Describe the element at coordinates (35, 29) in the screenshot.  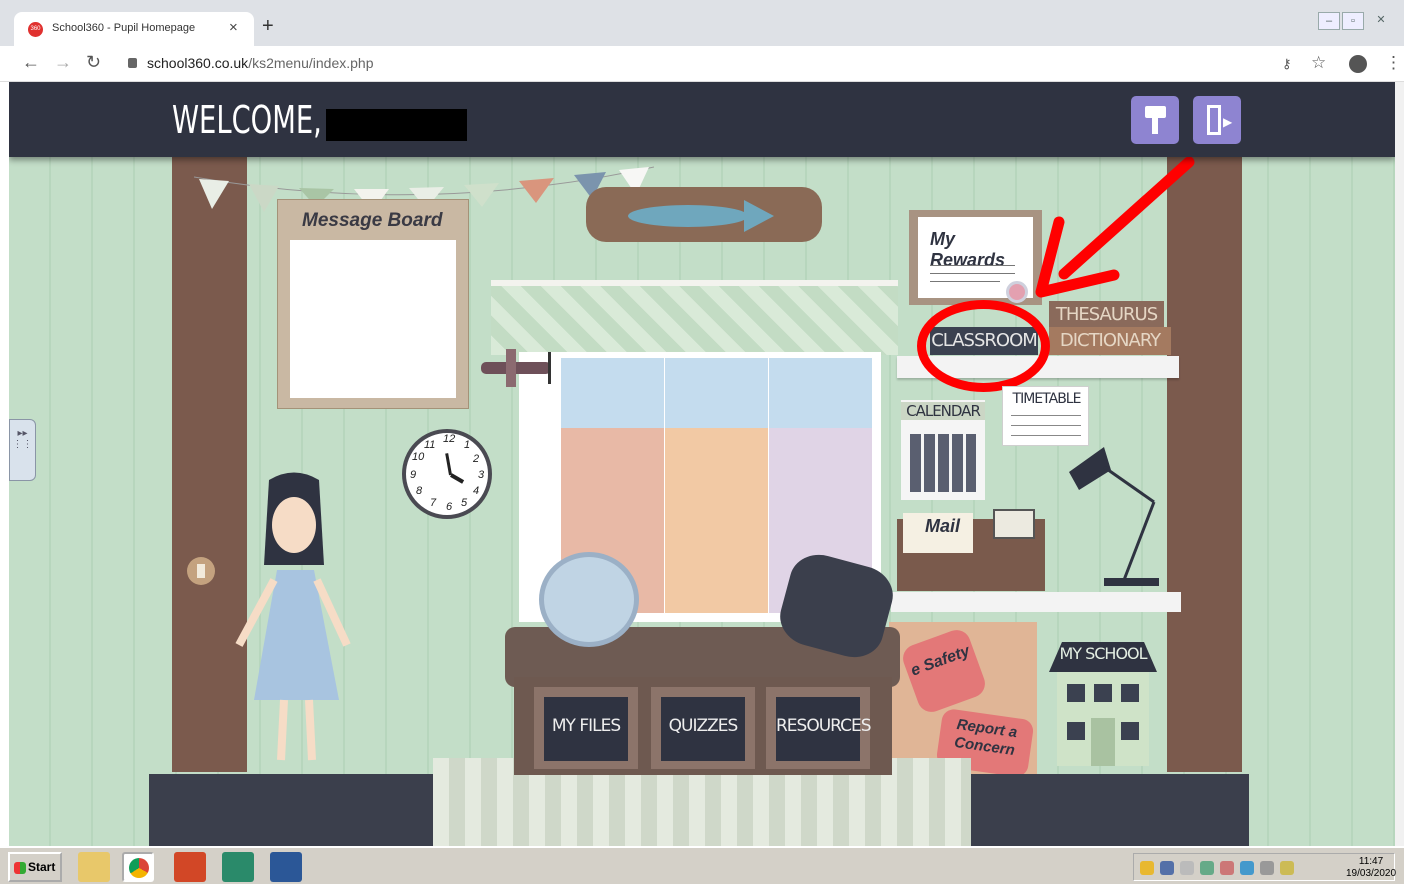
I see `school360-favicon-icon: 360` at that location.